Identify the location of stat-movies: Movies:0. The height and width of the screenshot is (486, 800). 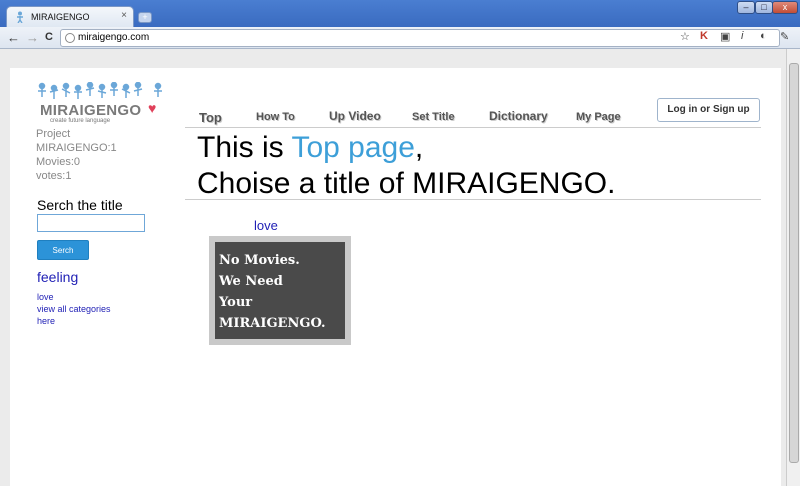
(58, 162).